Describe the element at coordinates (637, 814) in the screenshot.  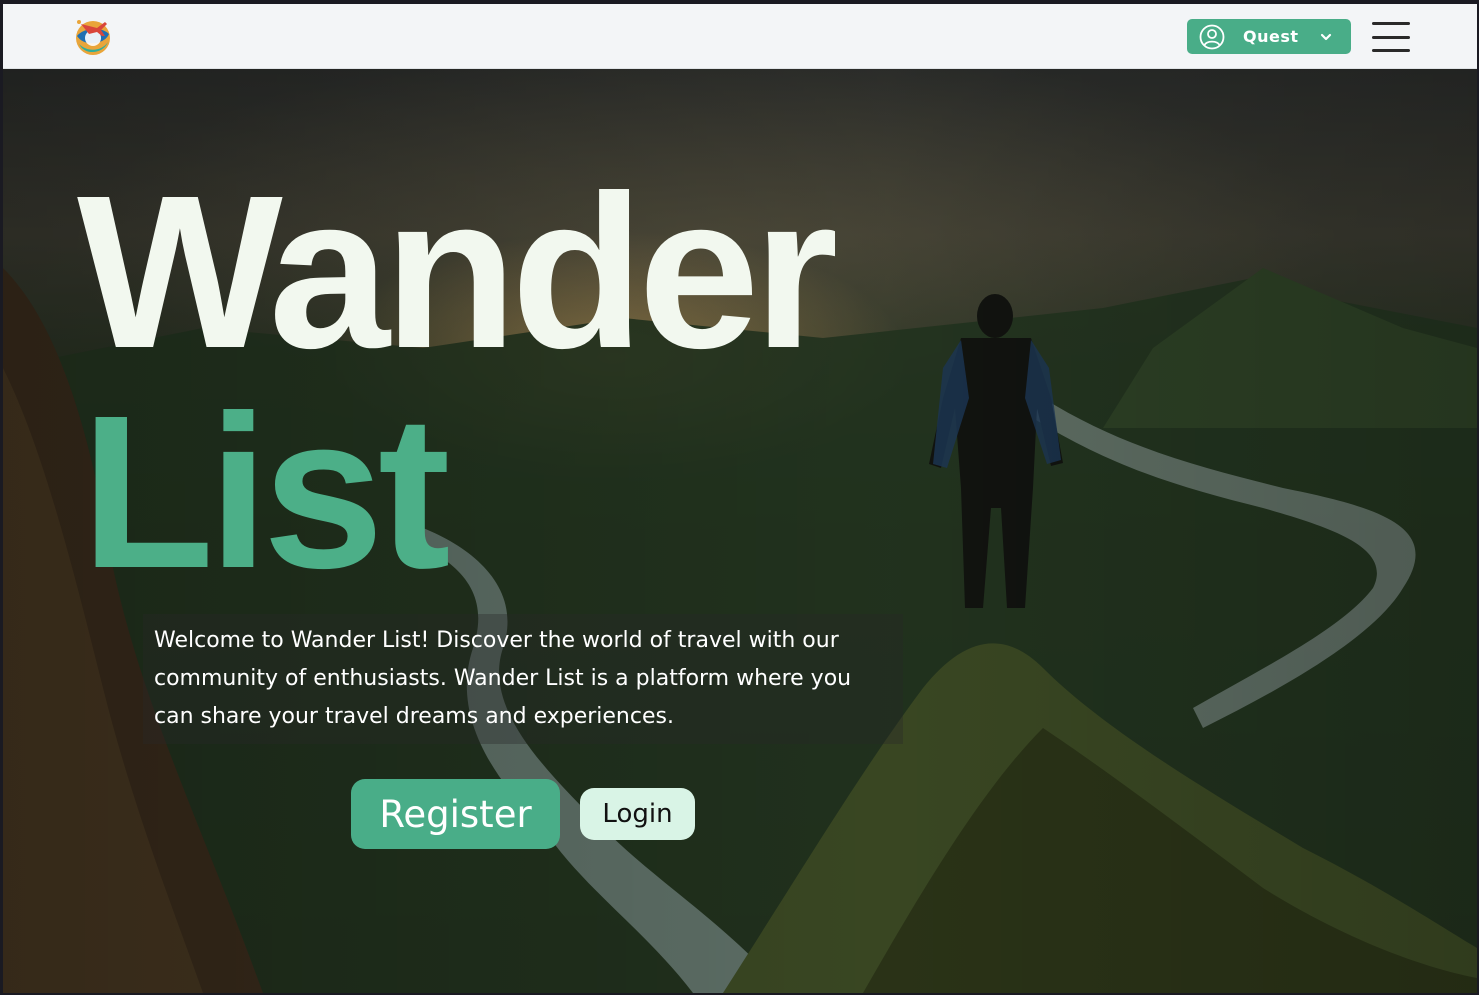
I see `login-button: Login` at that location.